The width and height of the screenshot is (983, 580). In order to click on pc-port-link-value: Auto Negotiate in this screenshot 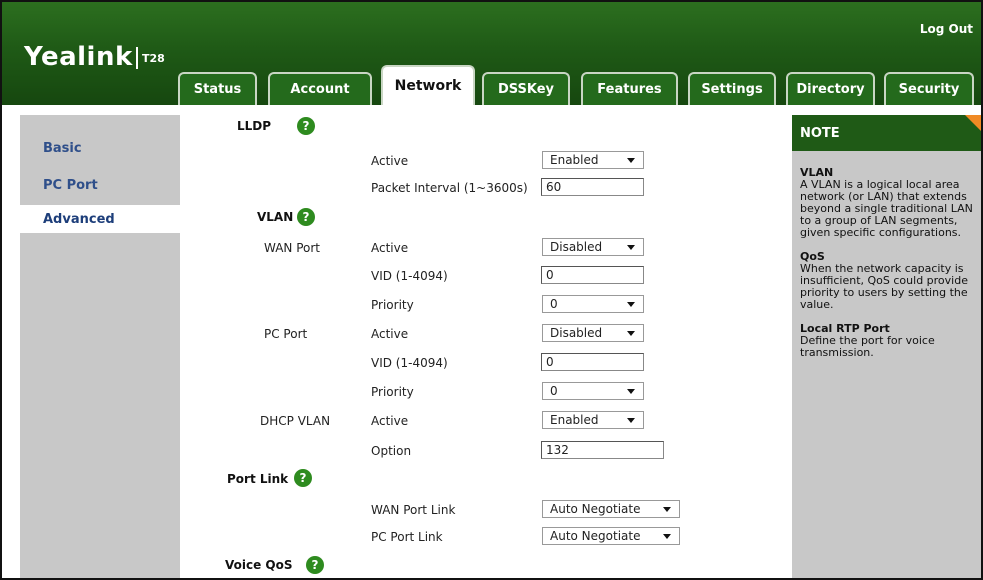, I will do `click(595, 536)`.